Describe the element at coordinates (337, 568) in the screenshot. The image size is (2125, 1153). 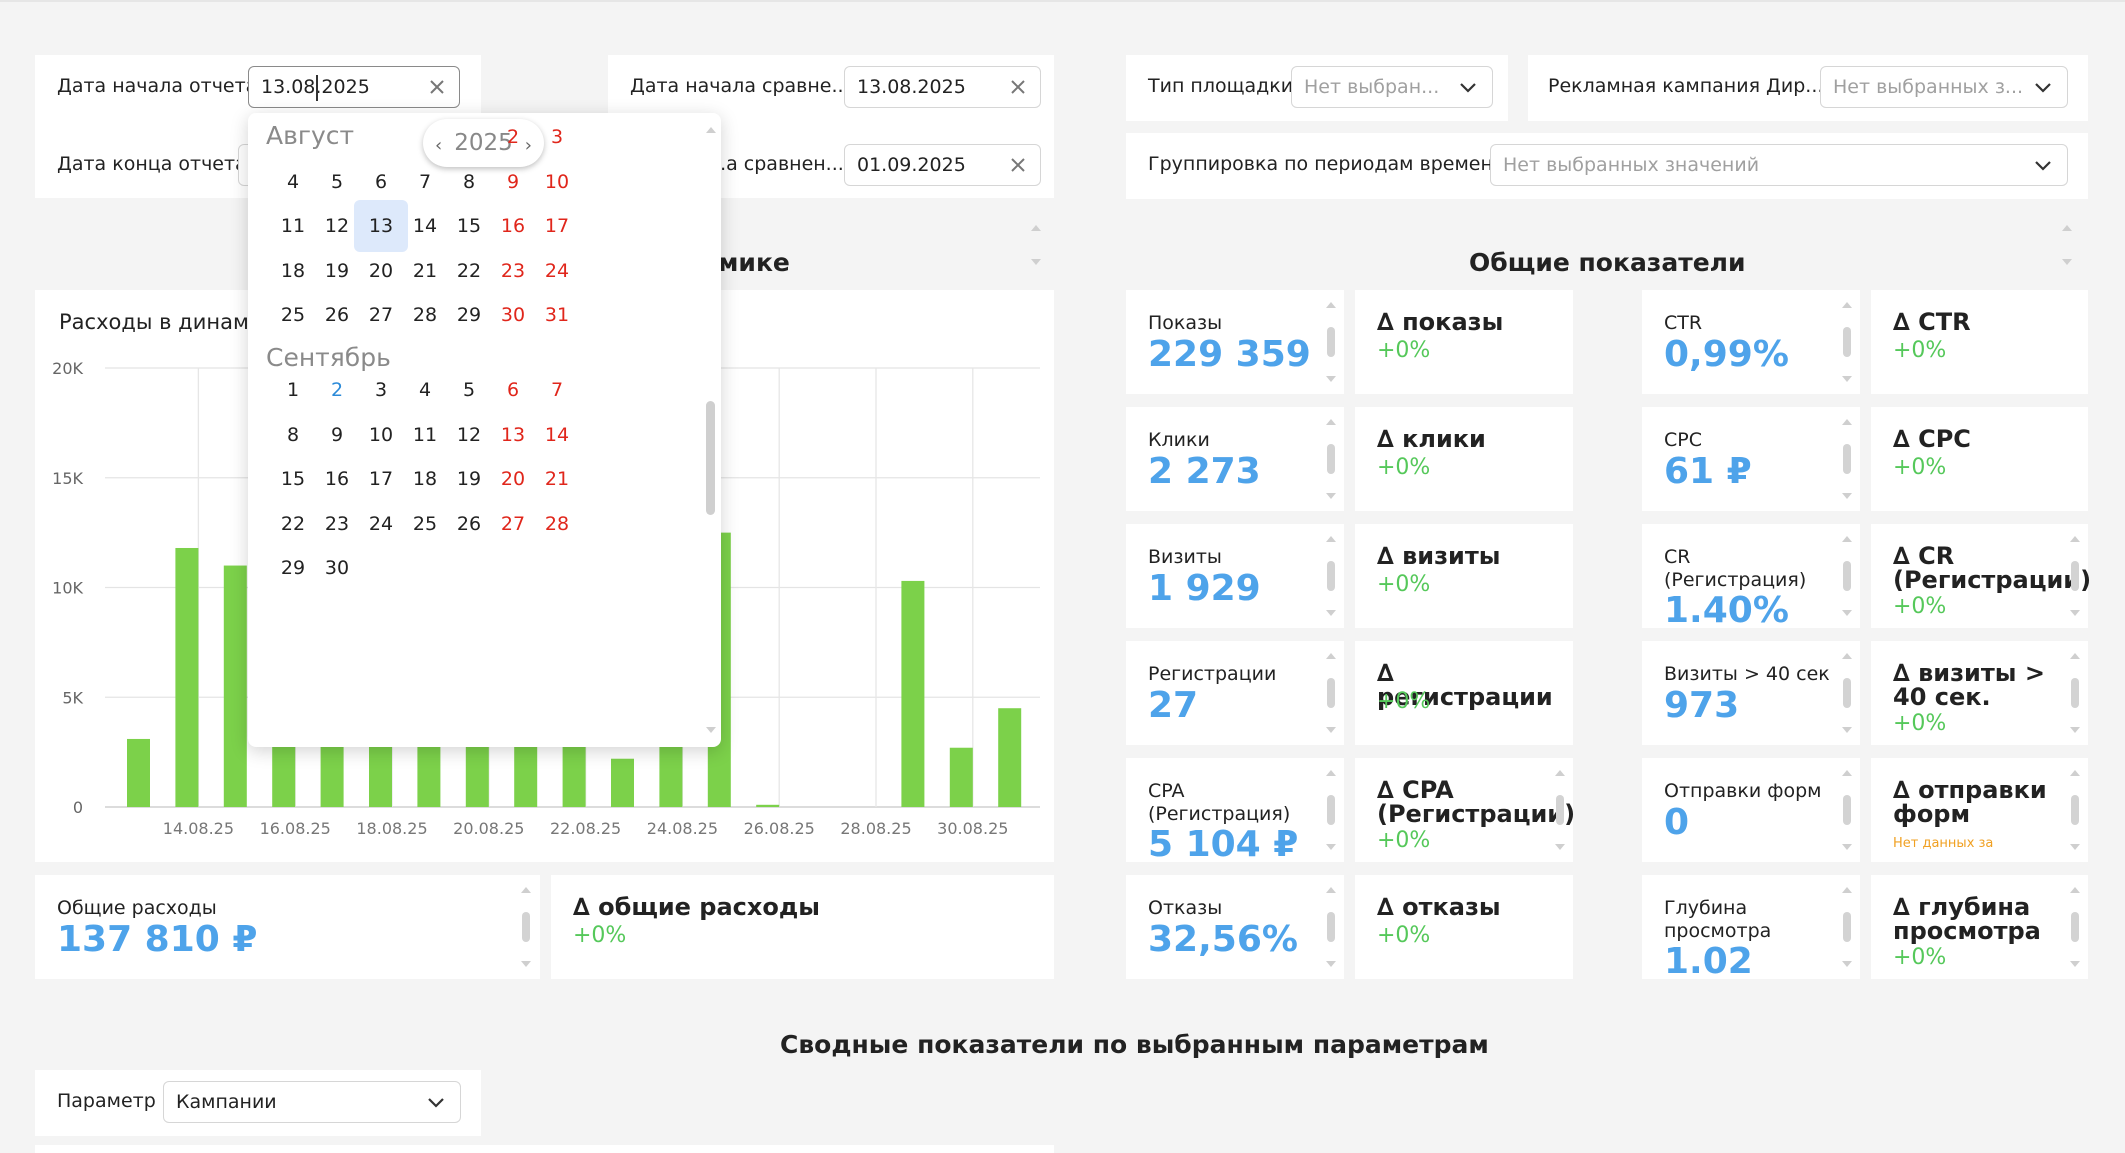
I see `calendar-day: 30` at that location.